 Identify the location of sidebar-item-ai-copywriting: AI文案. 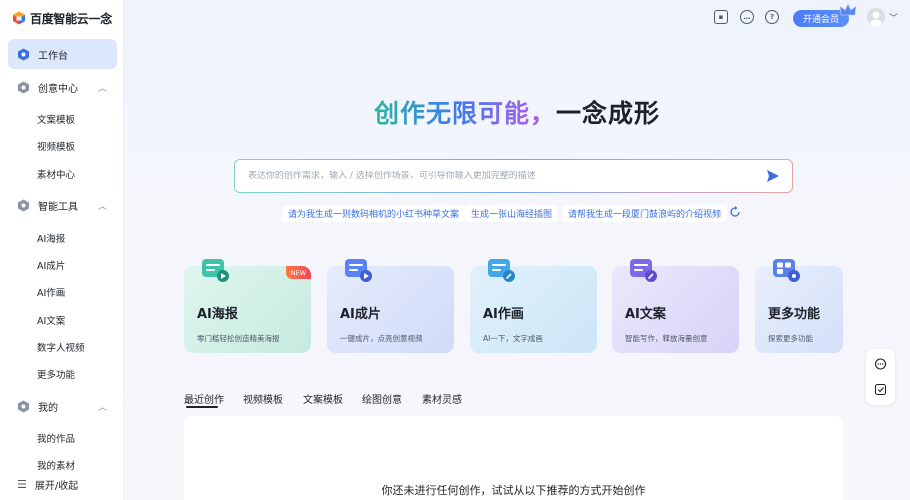
(51, 320).